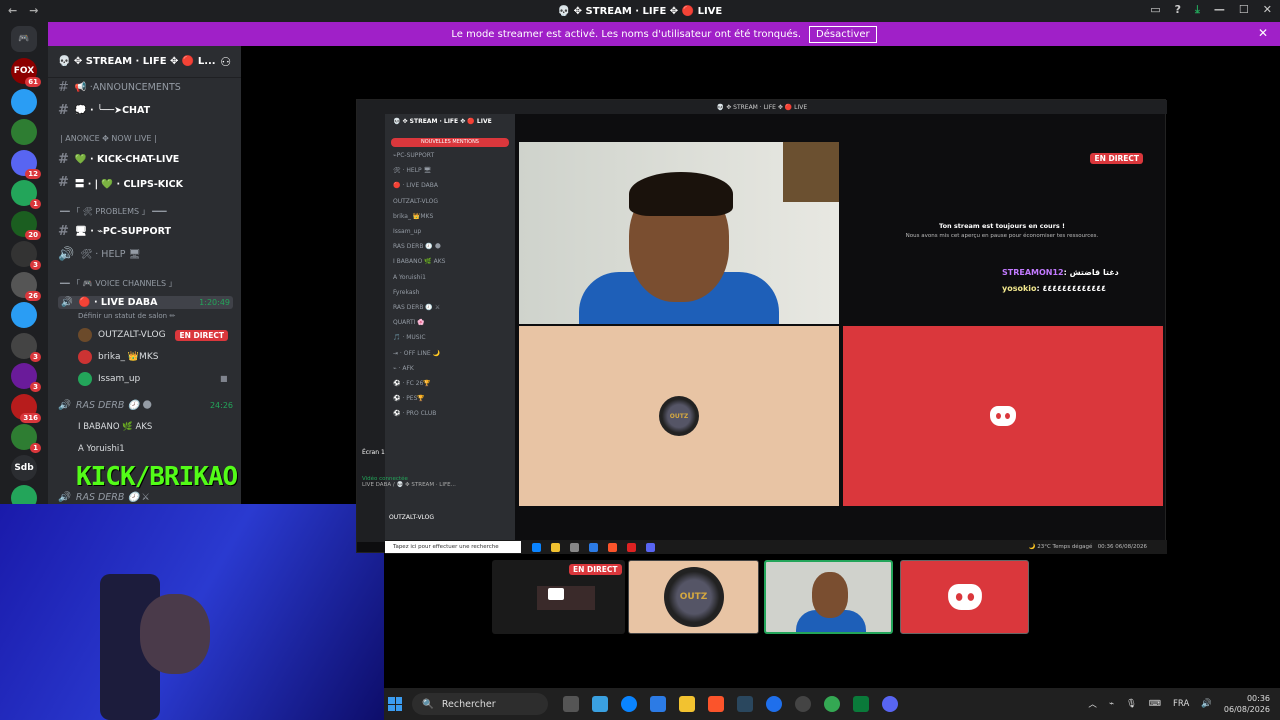 This screenshot has height=720, width=1280. What do you see at coordinates (1219, 10) in the screenshot?
I see `minimize-icon: —` at bounding box center [1219, 10].